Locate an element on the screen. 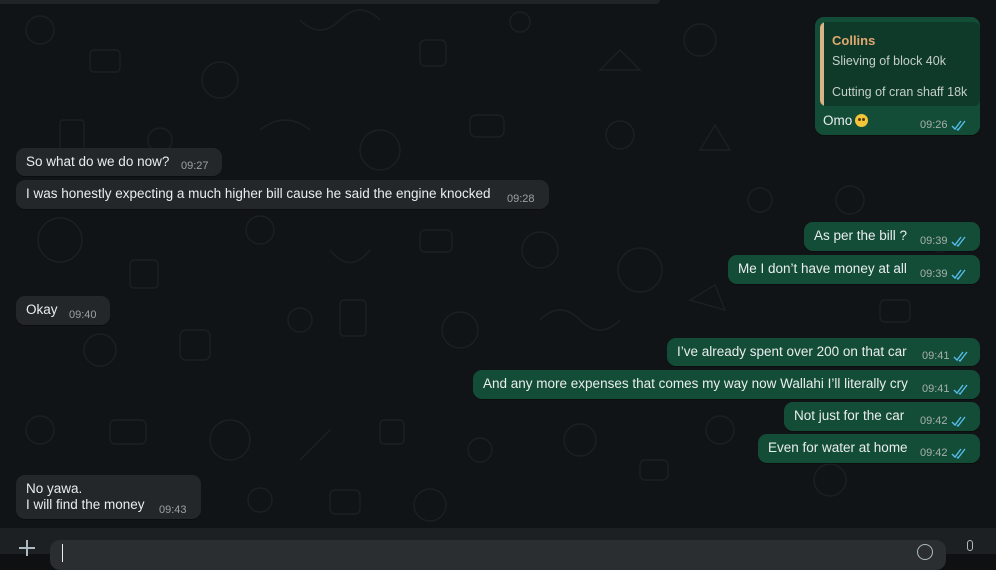 The width and height of the screenshot is (996, 570). plus-icon is located at coordinates (27, 548).